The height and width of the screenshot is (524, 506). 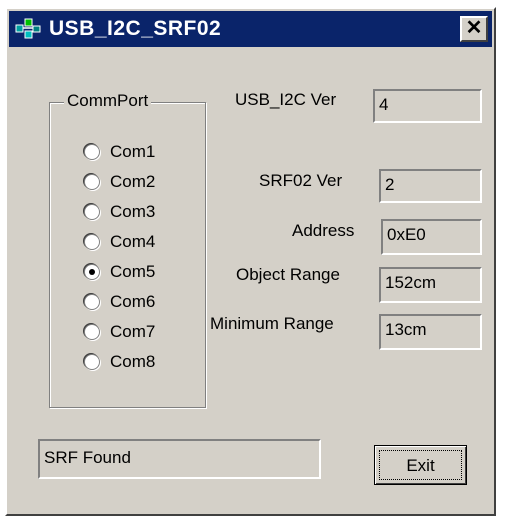 I want to click on radio-option-com2: Com2, so click(x=119, y=182).